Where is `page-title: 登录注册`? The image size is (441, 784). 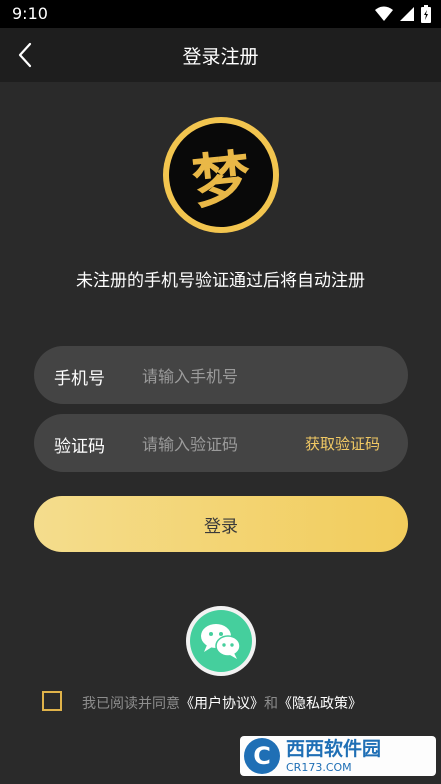 page-title: 登录注册 is located at coordinates (220, 57).